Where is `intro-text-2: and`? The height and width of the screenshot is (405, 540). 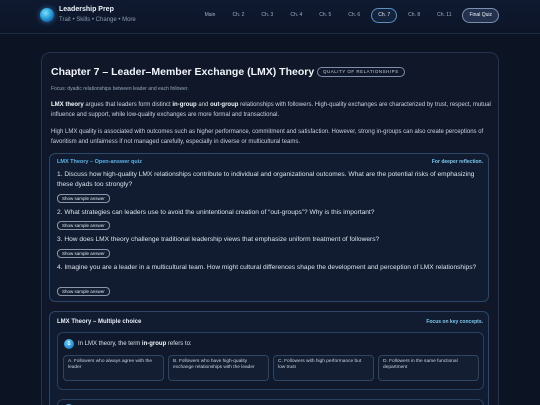
intro-text-2: and is located at coordinates (203, 105).